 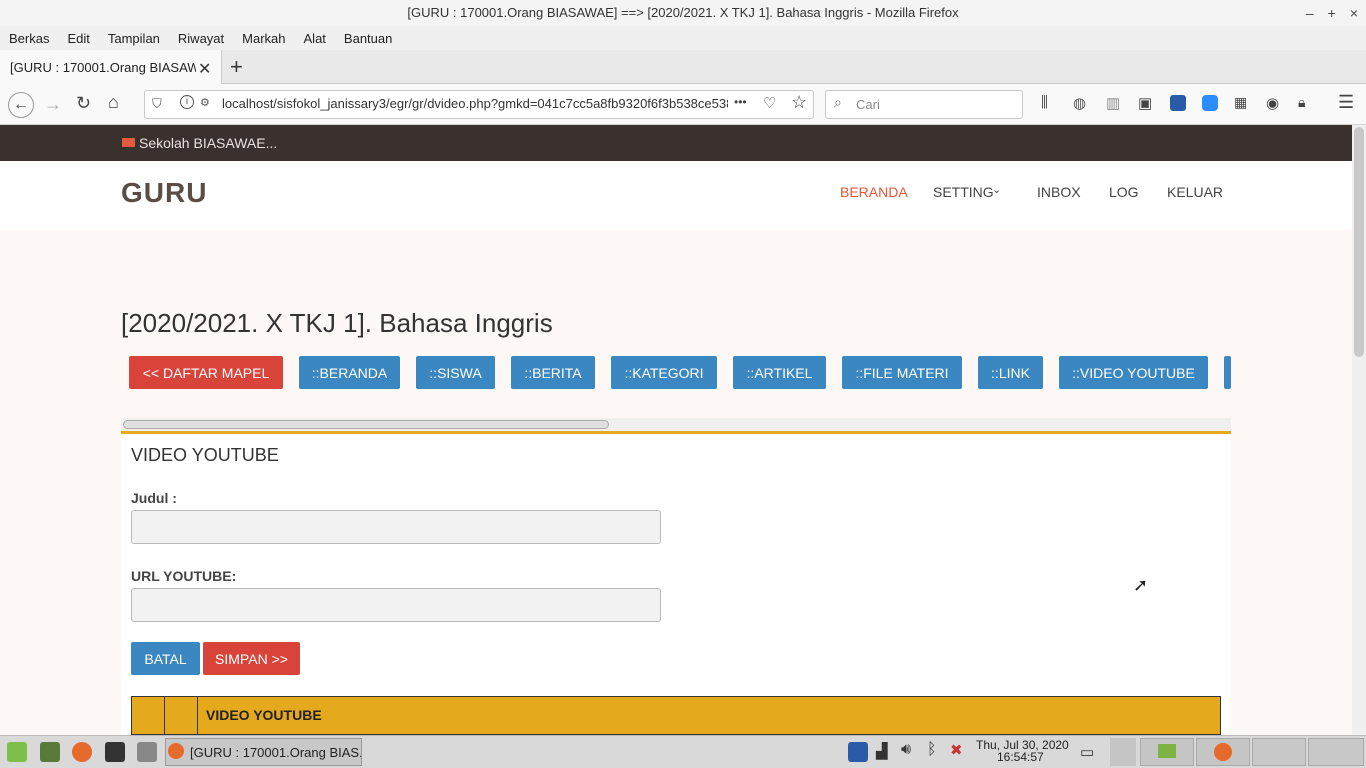 What do you see at coordinates (1310, 13) in the screenshot?
I see `minimize-icon: –` at bounding box center [1310, 13].